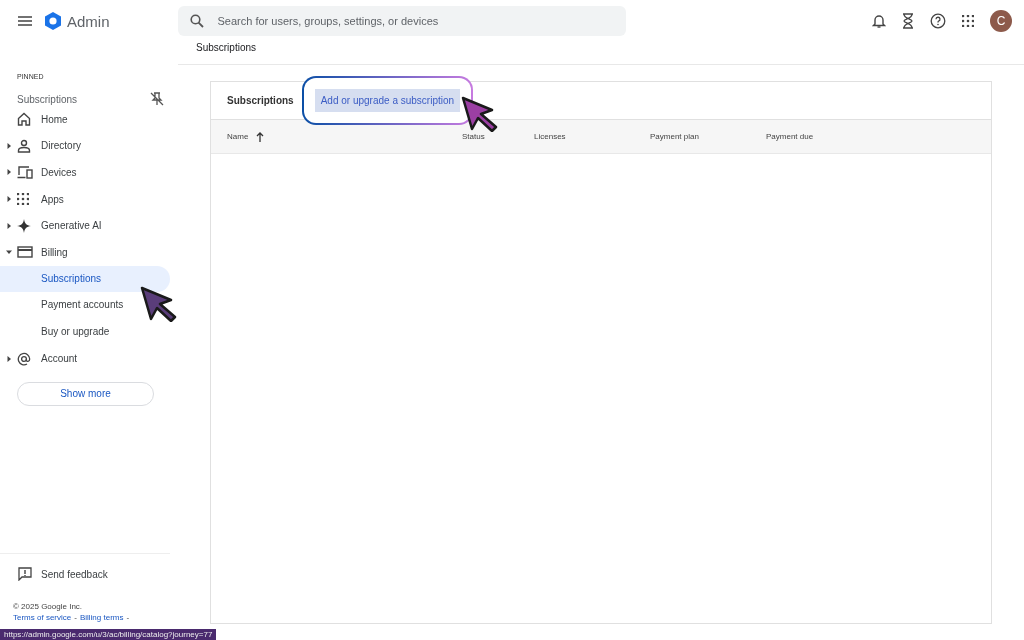  Describe the element at coordinates (53, 21) in the screenshot. I see `hexagon-logo-icon` at that location.